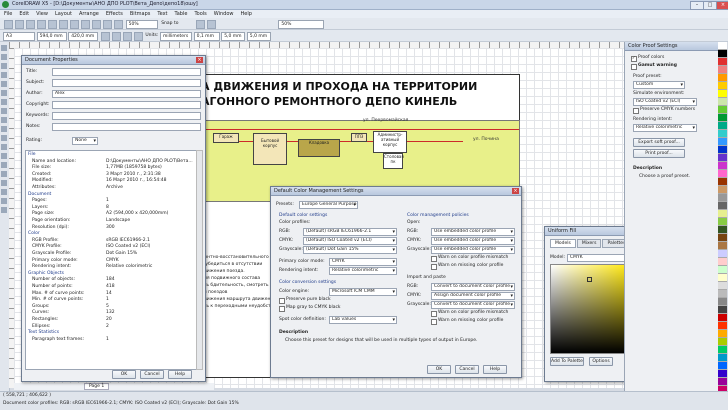 Image resolution: width=728 pixels, height=410 pixels. I want to click on tab-mixers: Mixers, so click(589, 243).